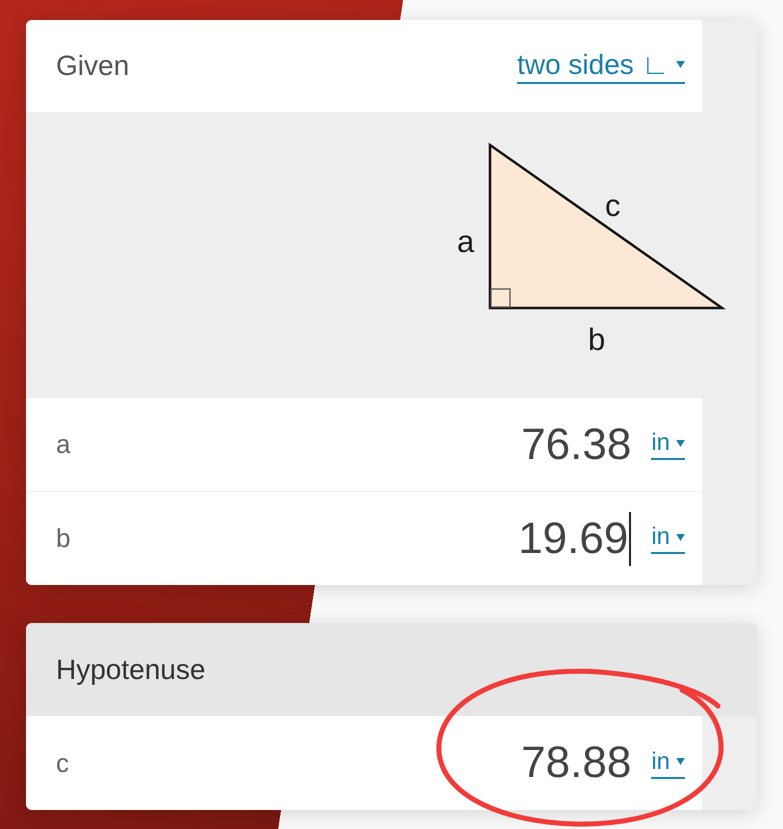 Image resolution: width=783 pixels, height=829 pixels. What do you see at coordinates (612, 205) in the screenshot?
I see `side-label: c` at bounding box center [612, 205].